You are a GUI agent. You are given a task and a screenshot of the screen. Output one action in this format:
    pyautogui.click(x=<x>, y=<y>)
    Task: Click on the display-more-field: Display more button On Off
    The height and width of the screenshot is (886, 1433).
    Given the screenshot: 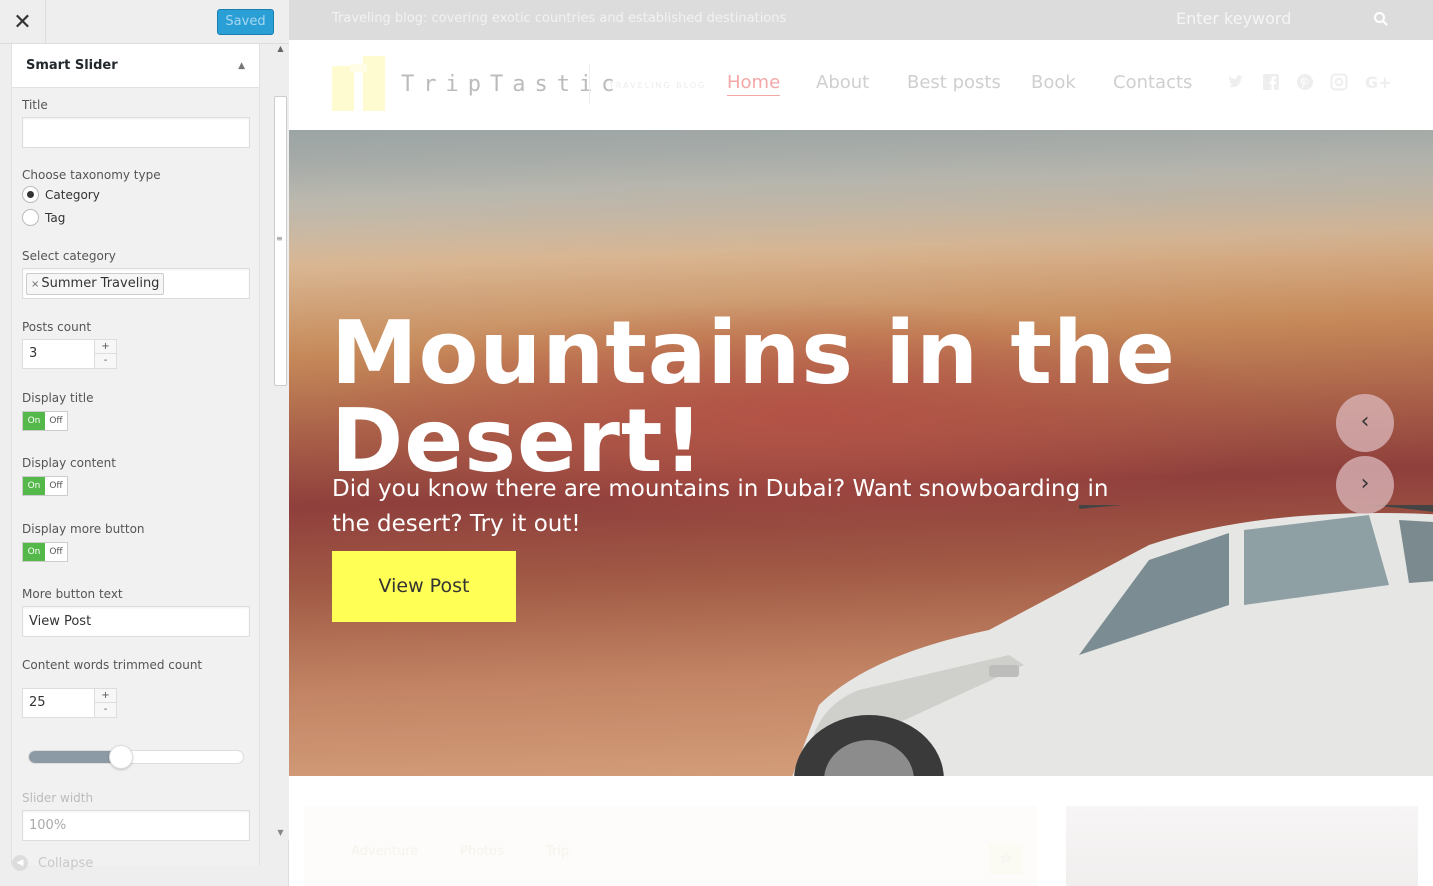 What is the action you would take?
    pyautogui.click(x=136, y=542)
    